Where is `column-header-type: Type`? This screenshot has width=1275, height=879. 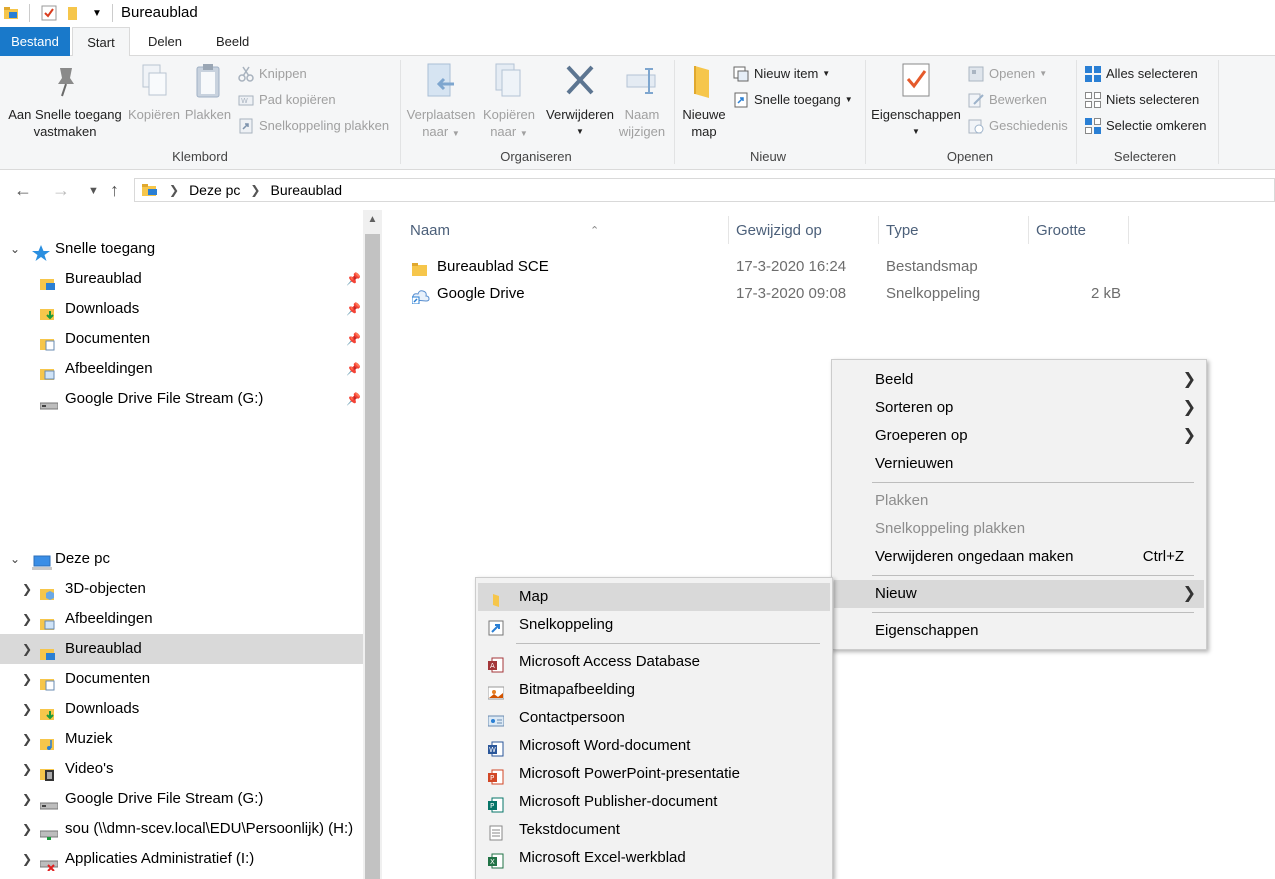 column-header-type: Type is located at coordinates (902, 231).